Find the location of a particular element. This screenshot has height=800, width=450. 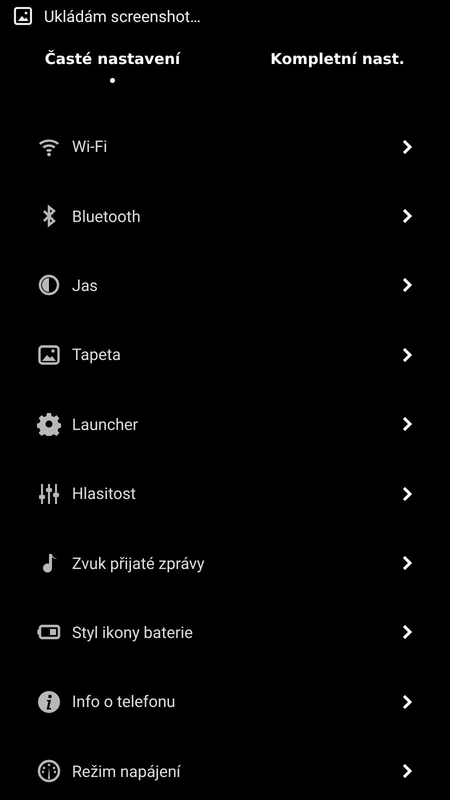

settings-item: Bluetooth is located at coordinates (237, 216).